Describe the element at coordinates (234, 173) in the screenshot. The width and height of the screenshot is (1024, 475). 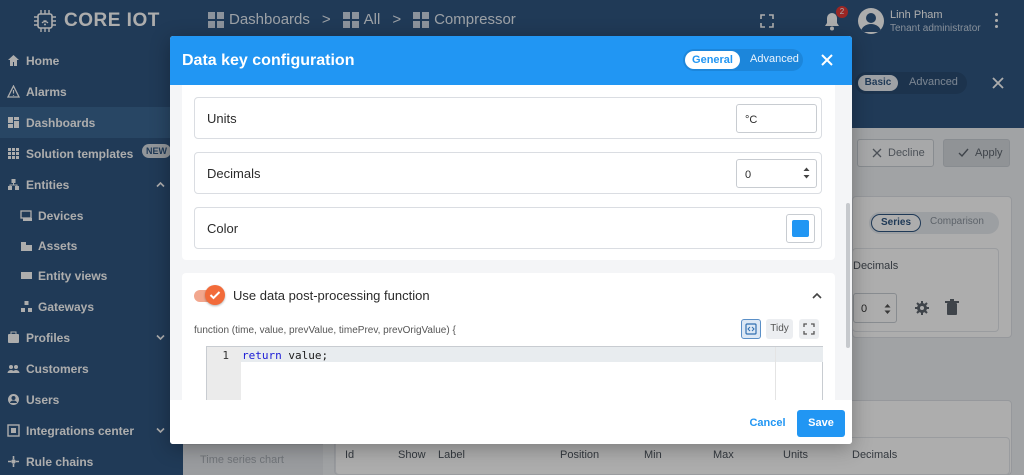
I see `decimals-label: Decimals` at that location.